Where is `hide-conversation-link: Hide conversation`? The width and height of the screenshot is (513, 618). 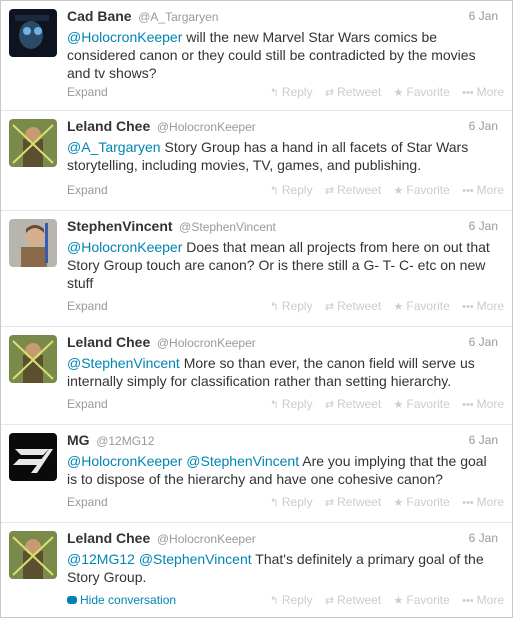
hide-conversation-link: Hide conversation is located at coordinates (121, 600).